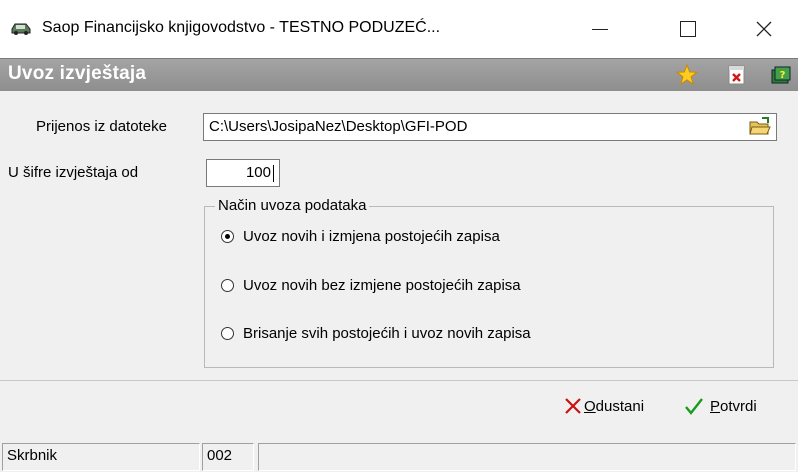 This screenshot has height=472, width=798. Describe the element at coordinates (687, 75) in the screenshot. I see `star-icon` at that location.